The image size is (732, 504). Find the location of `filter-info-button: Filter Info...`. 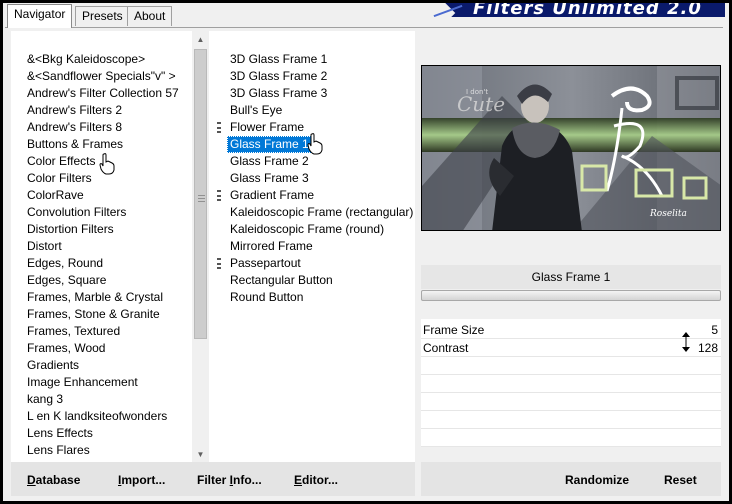

filter-info-button: Filter Info... is located at coordinates (229, 480).